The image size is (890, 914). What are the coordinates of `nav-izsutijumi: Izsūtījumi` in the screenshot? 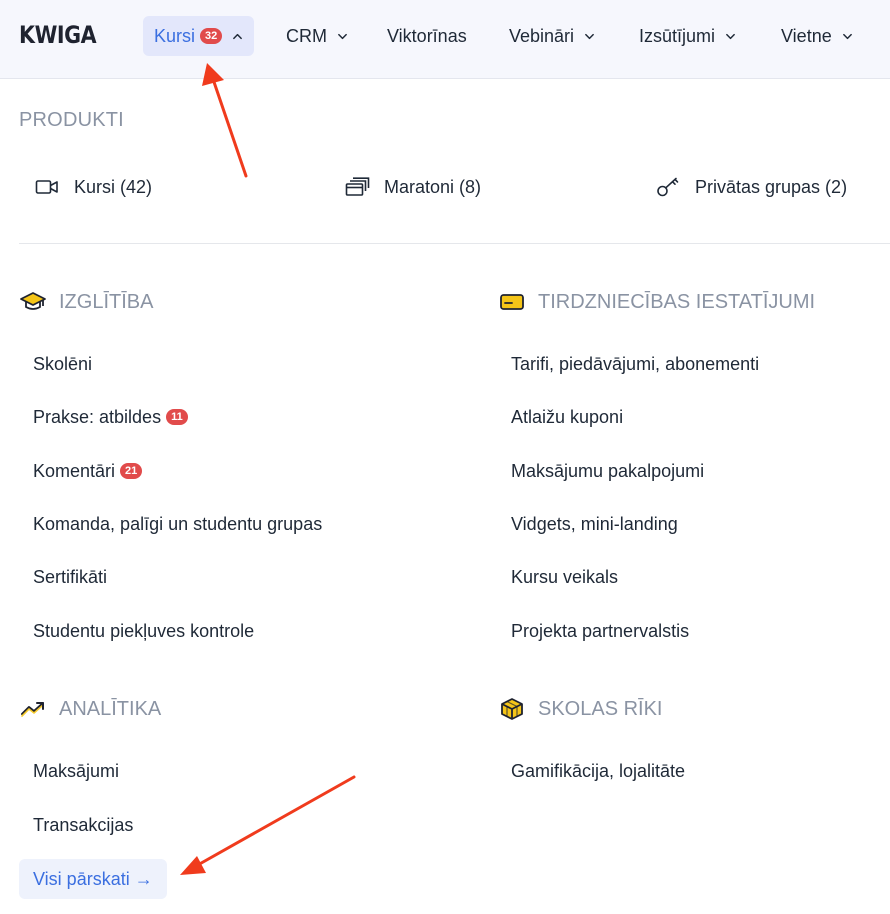 It's located at (687, 36).